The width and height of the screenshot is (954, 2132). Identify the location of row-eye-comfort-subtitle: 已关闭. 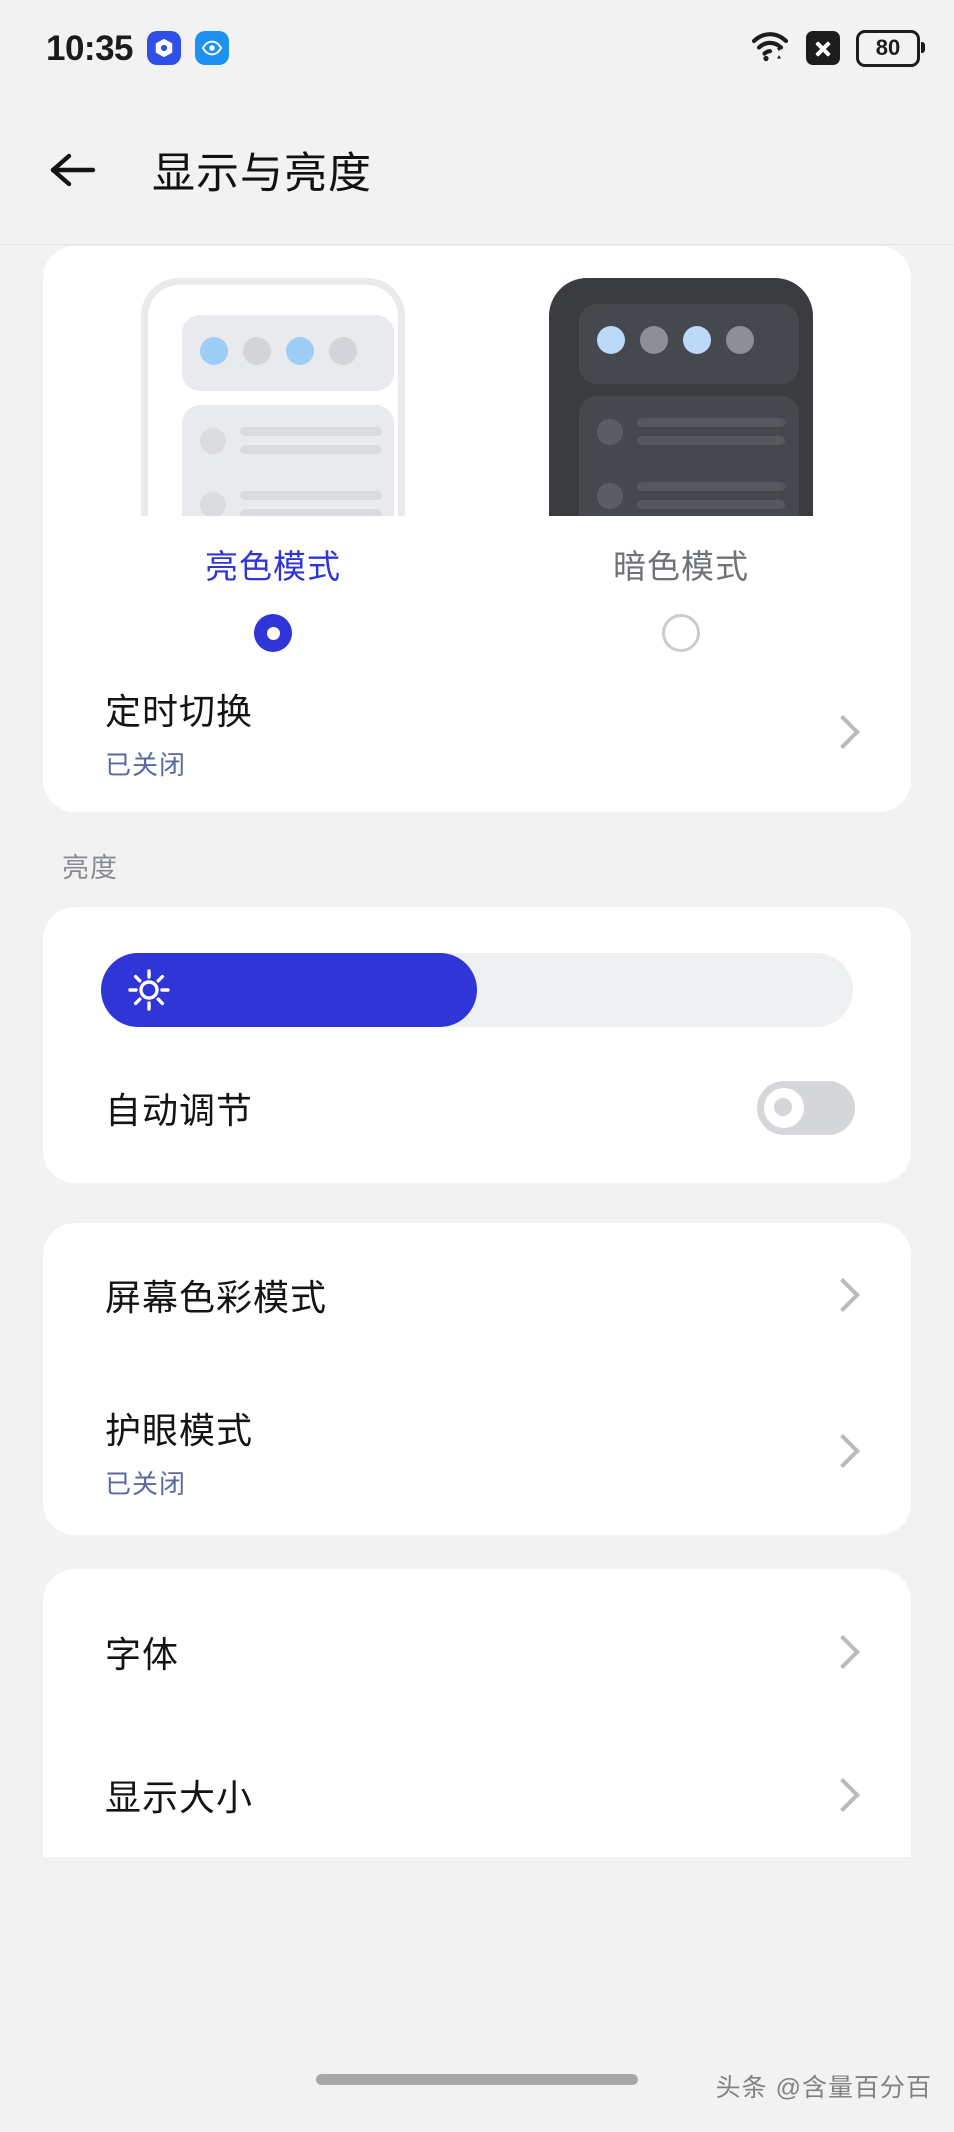
(146, 1483).